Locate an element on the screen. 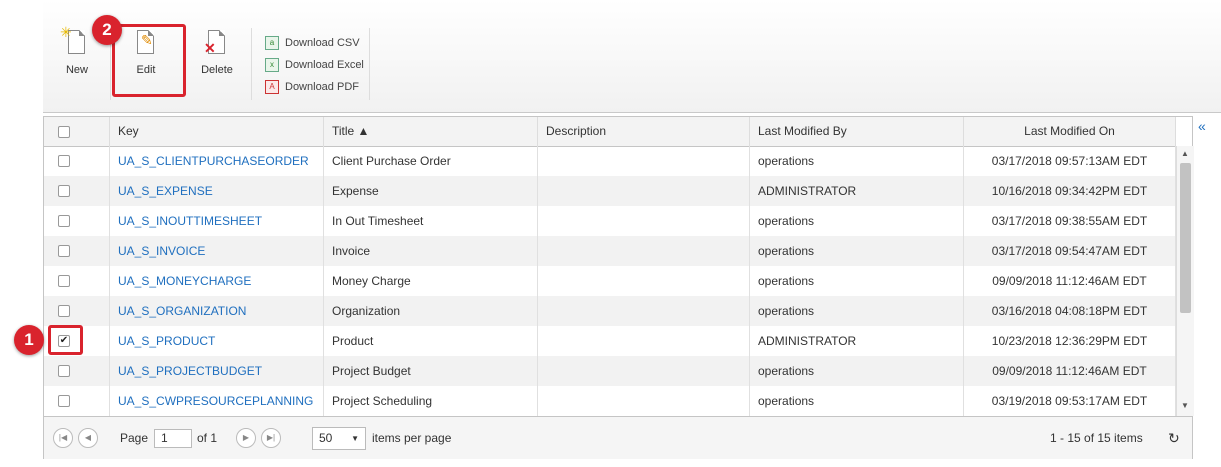 The image size is (1221, 467). callout-badge-2: 2 is located at coordinates (107, 30).